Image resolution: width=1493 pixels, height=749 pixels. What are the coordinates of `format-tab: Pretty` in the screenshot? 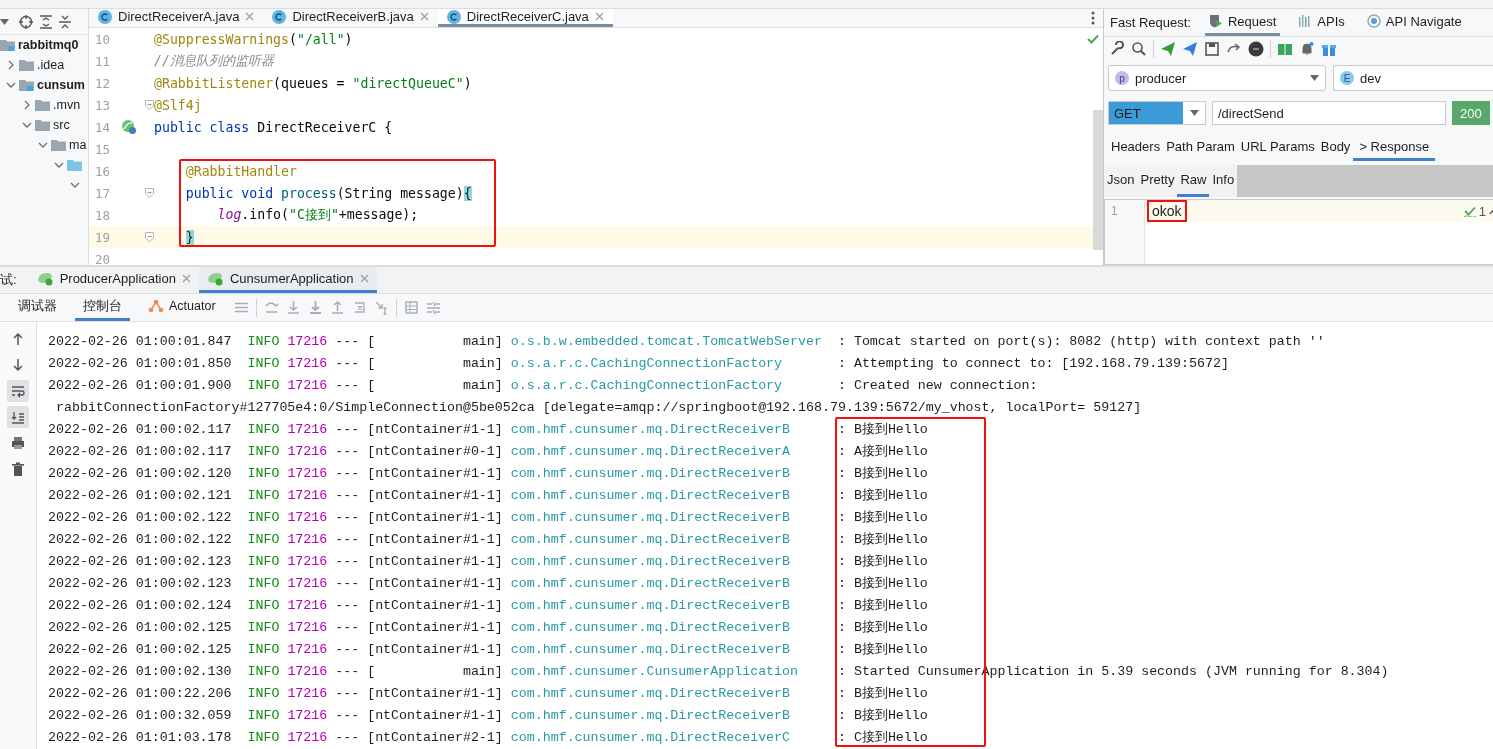 It's located at (1157, 181).